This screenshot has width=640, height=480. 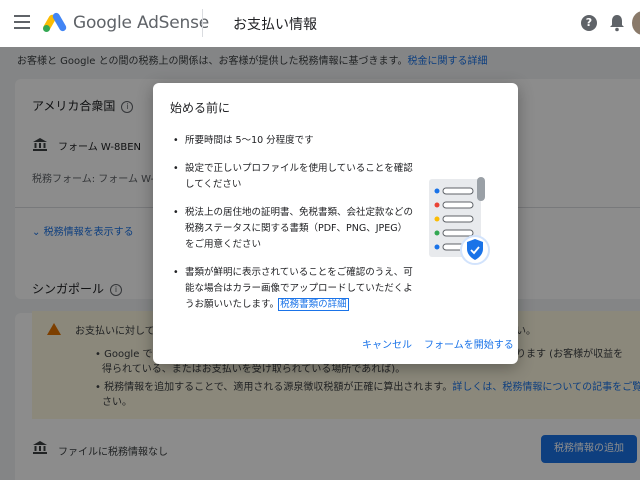 I want to click on brand-name: Google AdSense, so click(x=141, y=23).